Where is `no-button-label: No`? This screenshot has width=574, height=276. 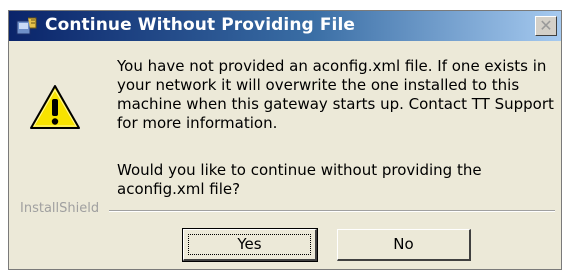 no-button-label: No is located at coordinates (403, 244).